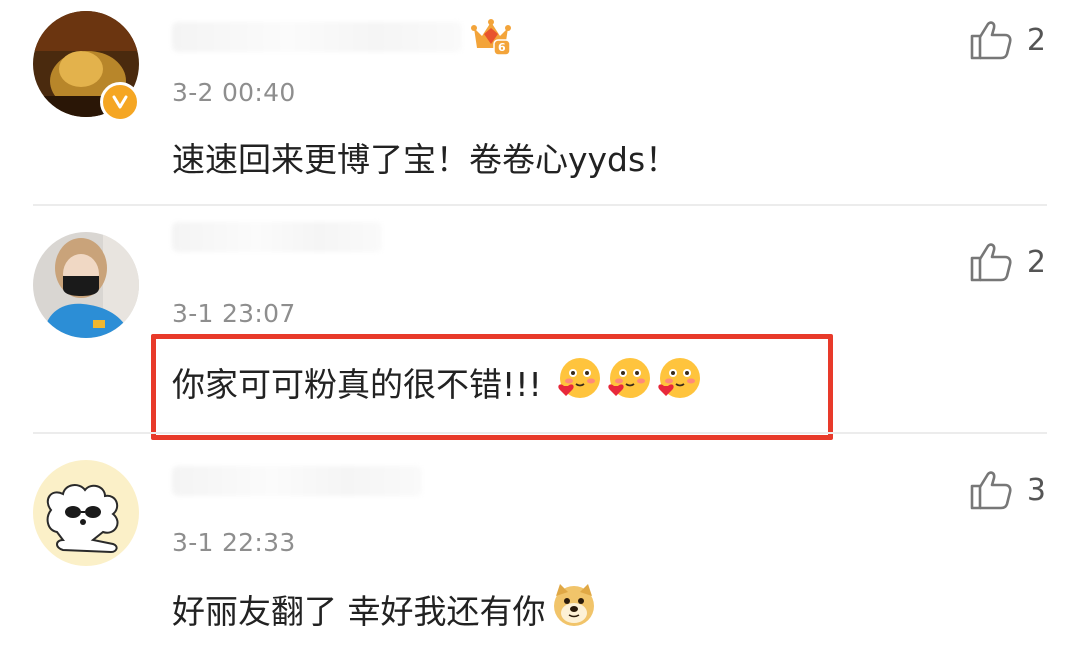 This screenshot has width=1080, height=651. Describe the element at coordinates (120, 102) in the screenshot. I see `verified-badge-icon` at that location.